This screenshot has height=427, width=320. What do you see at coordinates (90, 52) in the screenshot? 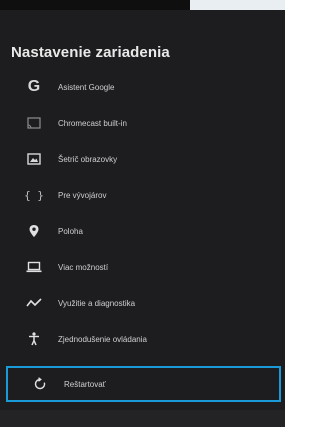
I see `page-title: Nastavenie zariadenia` at bounding box center [90, 52].